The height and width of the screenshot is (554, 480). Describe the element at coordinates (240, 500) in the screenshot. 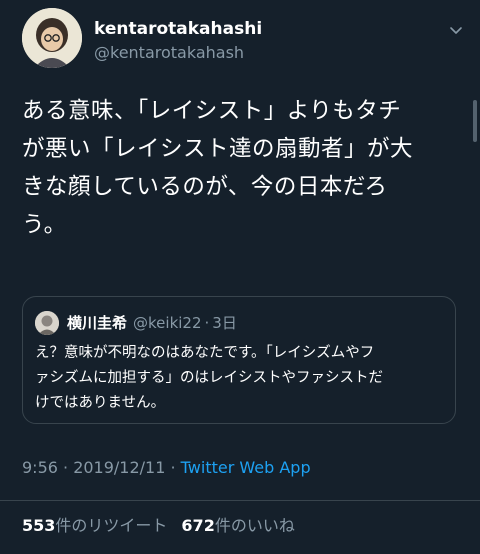

I see `divider` at that location.